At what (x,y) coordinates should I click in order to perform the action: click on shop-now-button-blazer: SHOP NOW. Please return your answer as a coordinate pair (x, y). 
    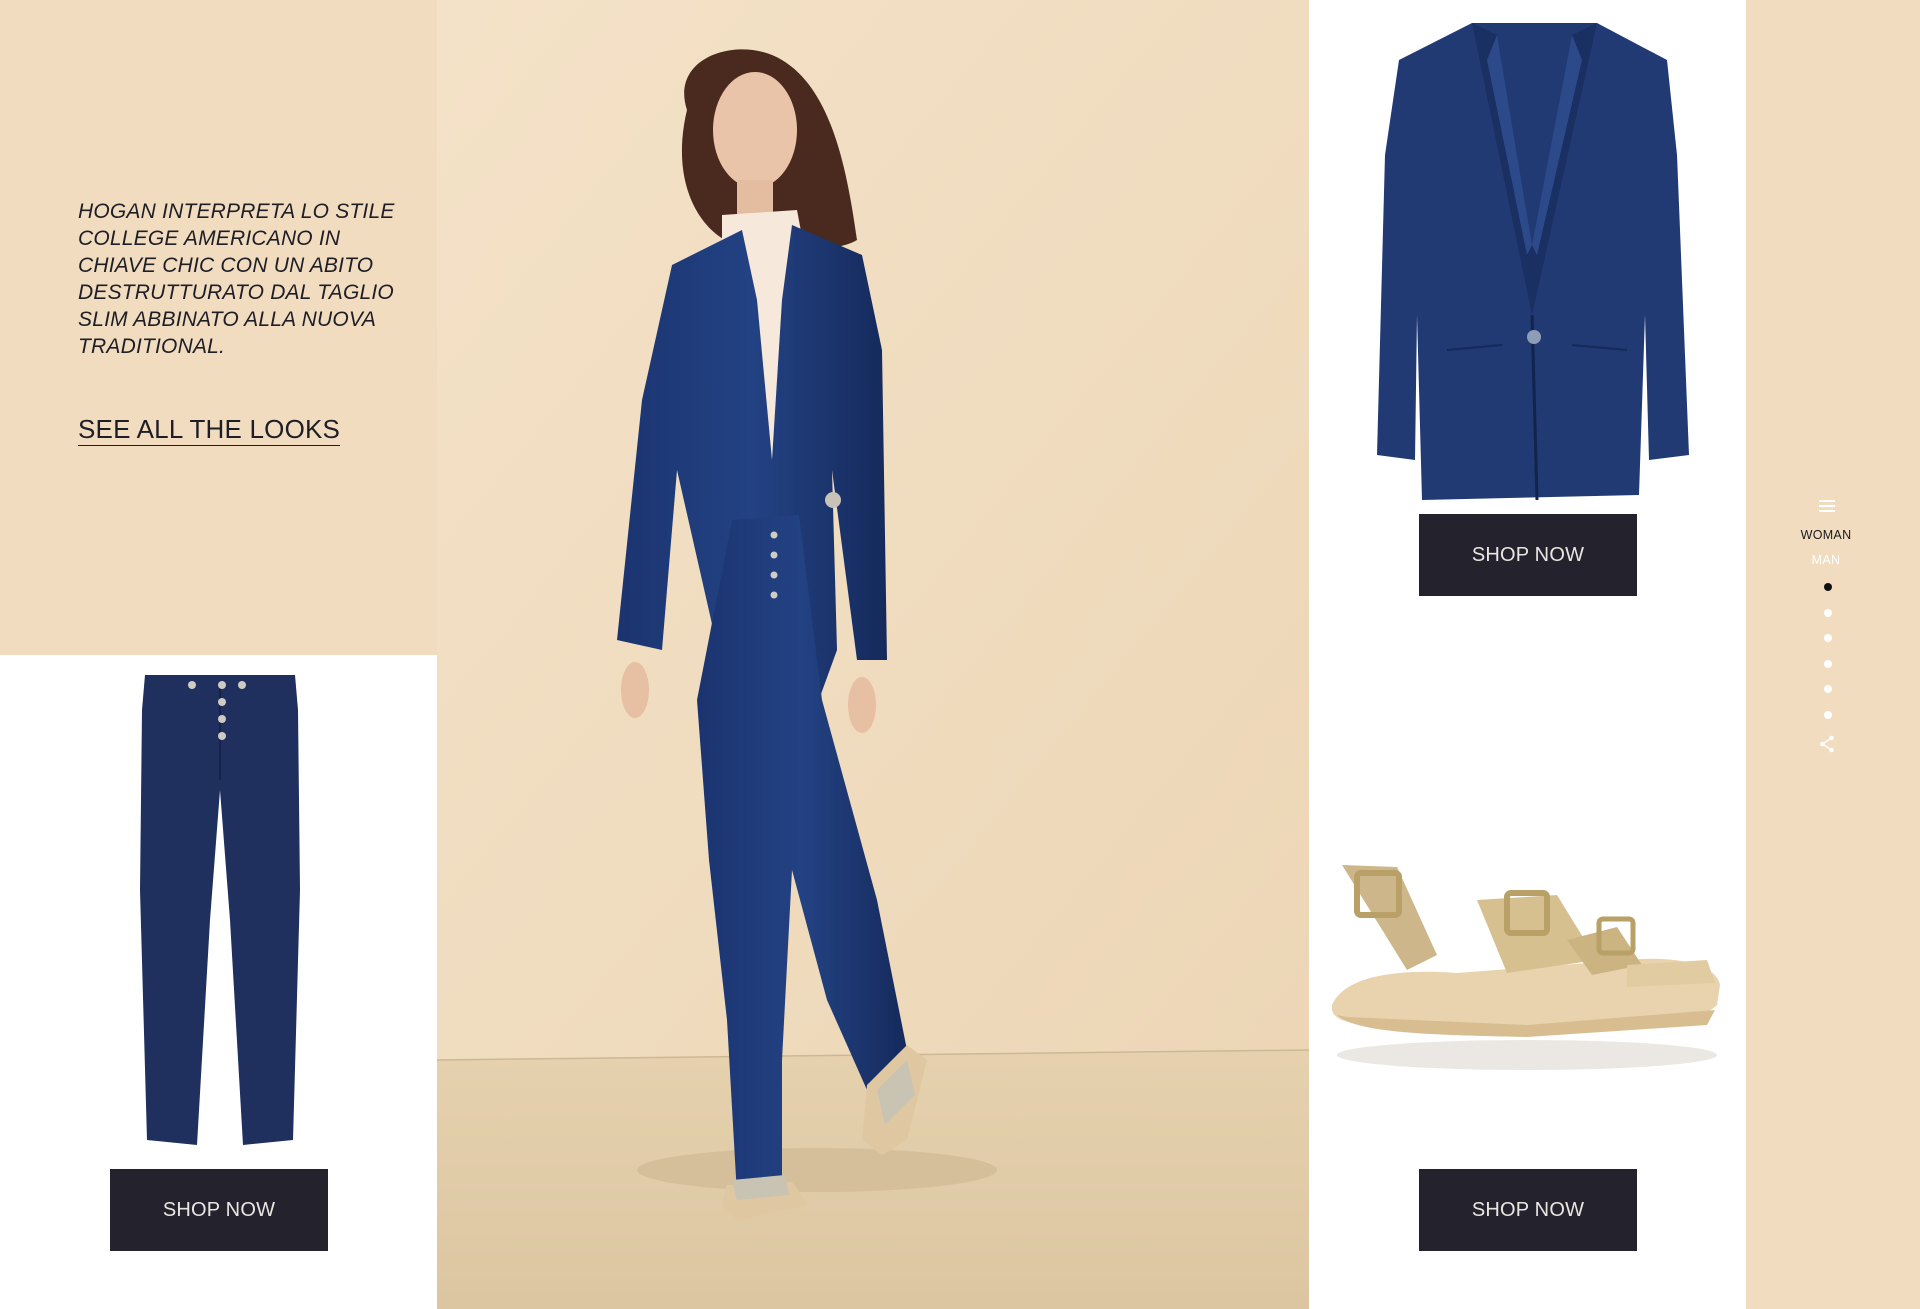
    Looking at the image, I should click on (1528, 555).